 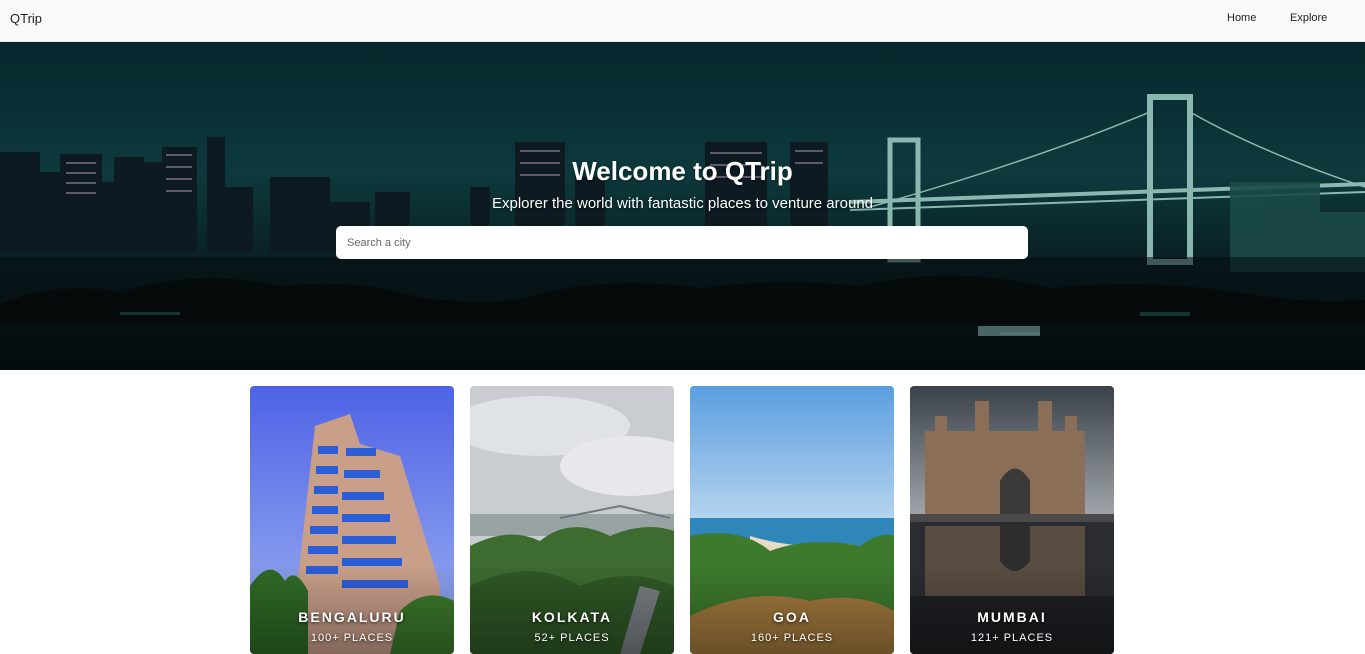 I want to click on city-card-goa: GOA 160+ PLACES, so click(x=792, y=520).